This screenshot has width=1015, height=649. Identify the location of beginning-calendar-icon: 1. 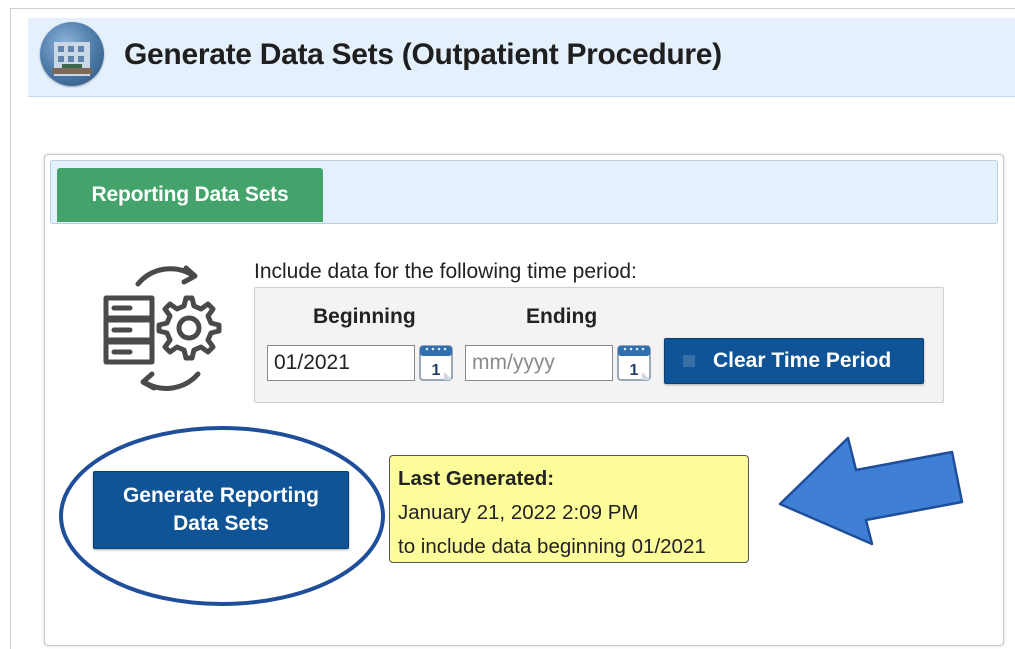
(436, 362).